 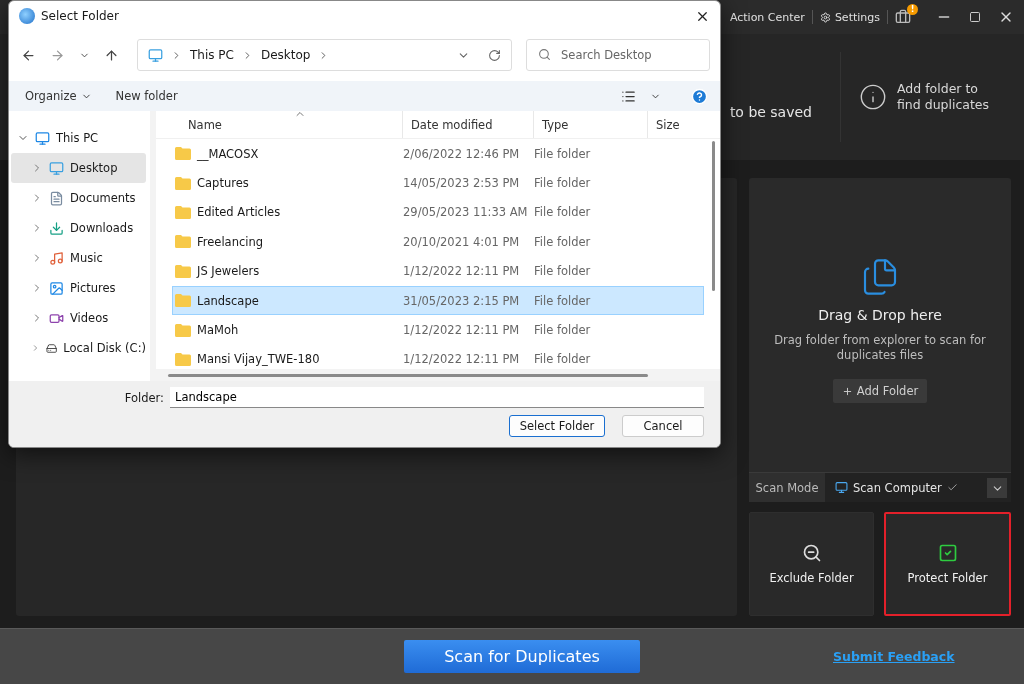 I want to click on file-row: __MACOSX 2/06/2022 12:46 PM File folder, so click(x=438, y=154).